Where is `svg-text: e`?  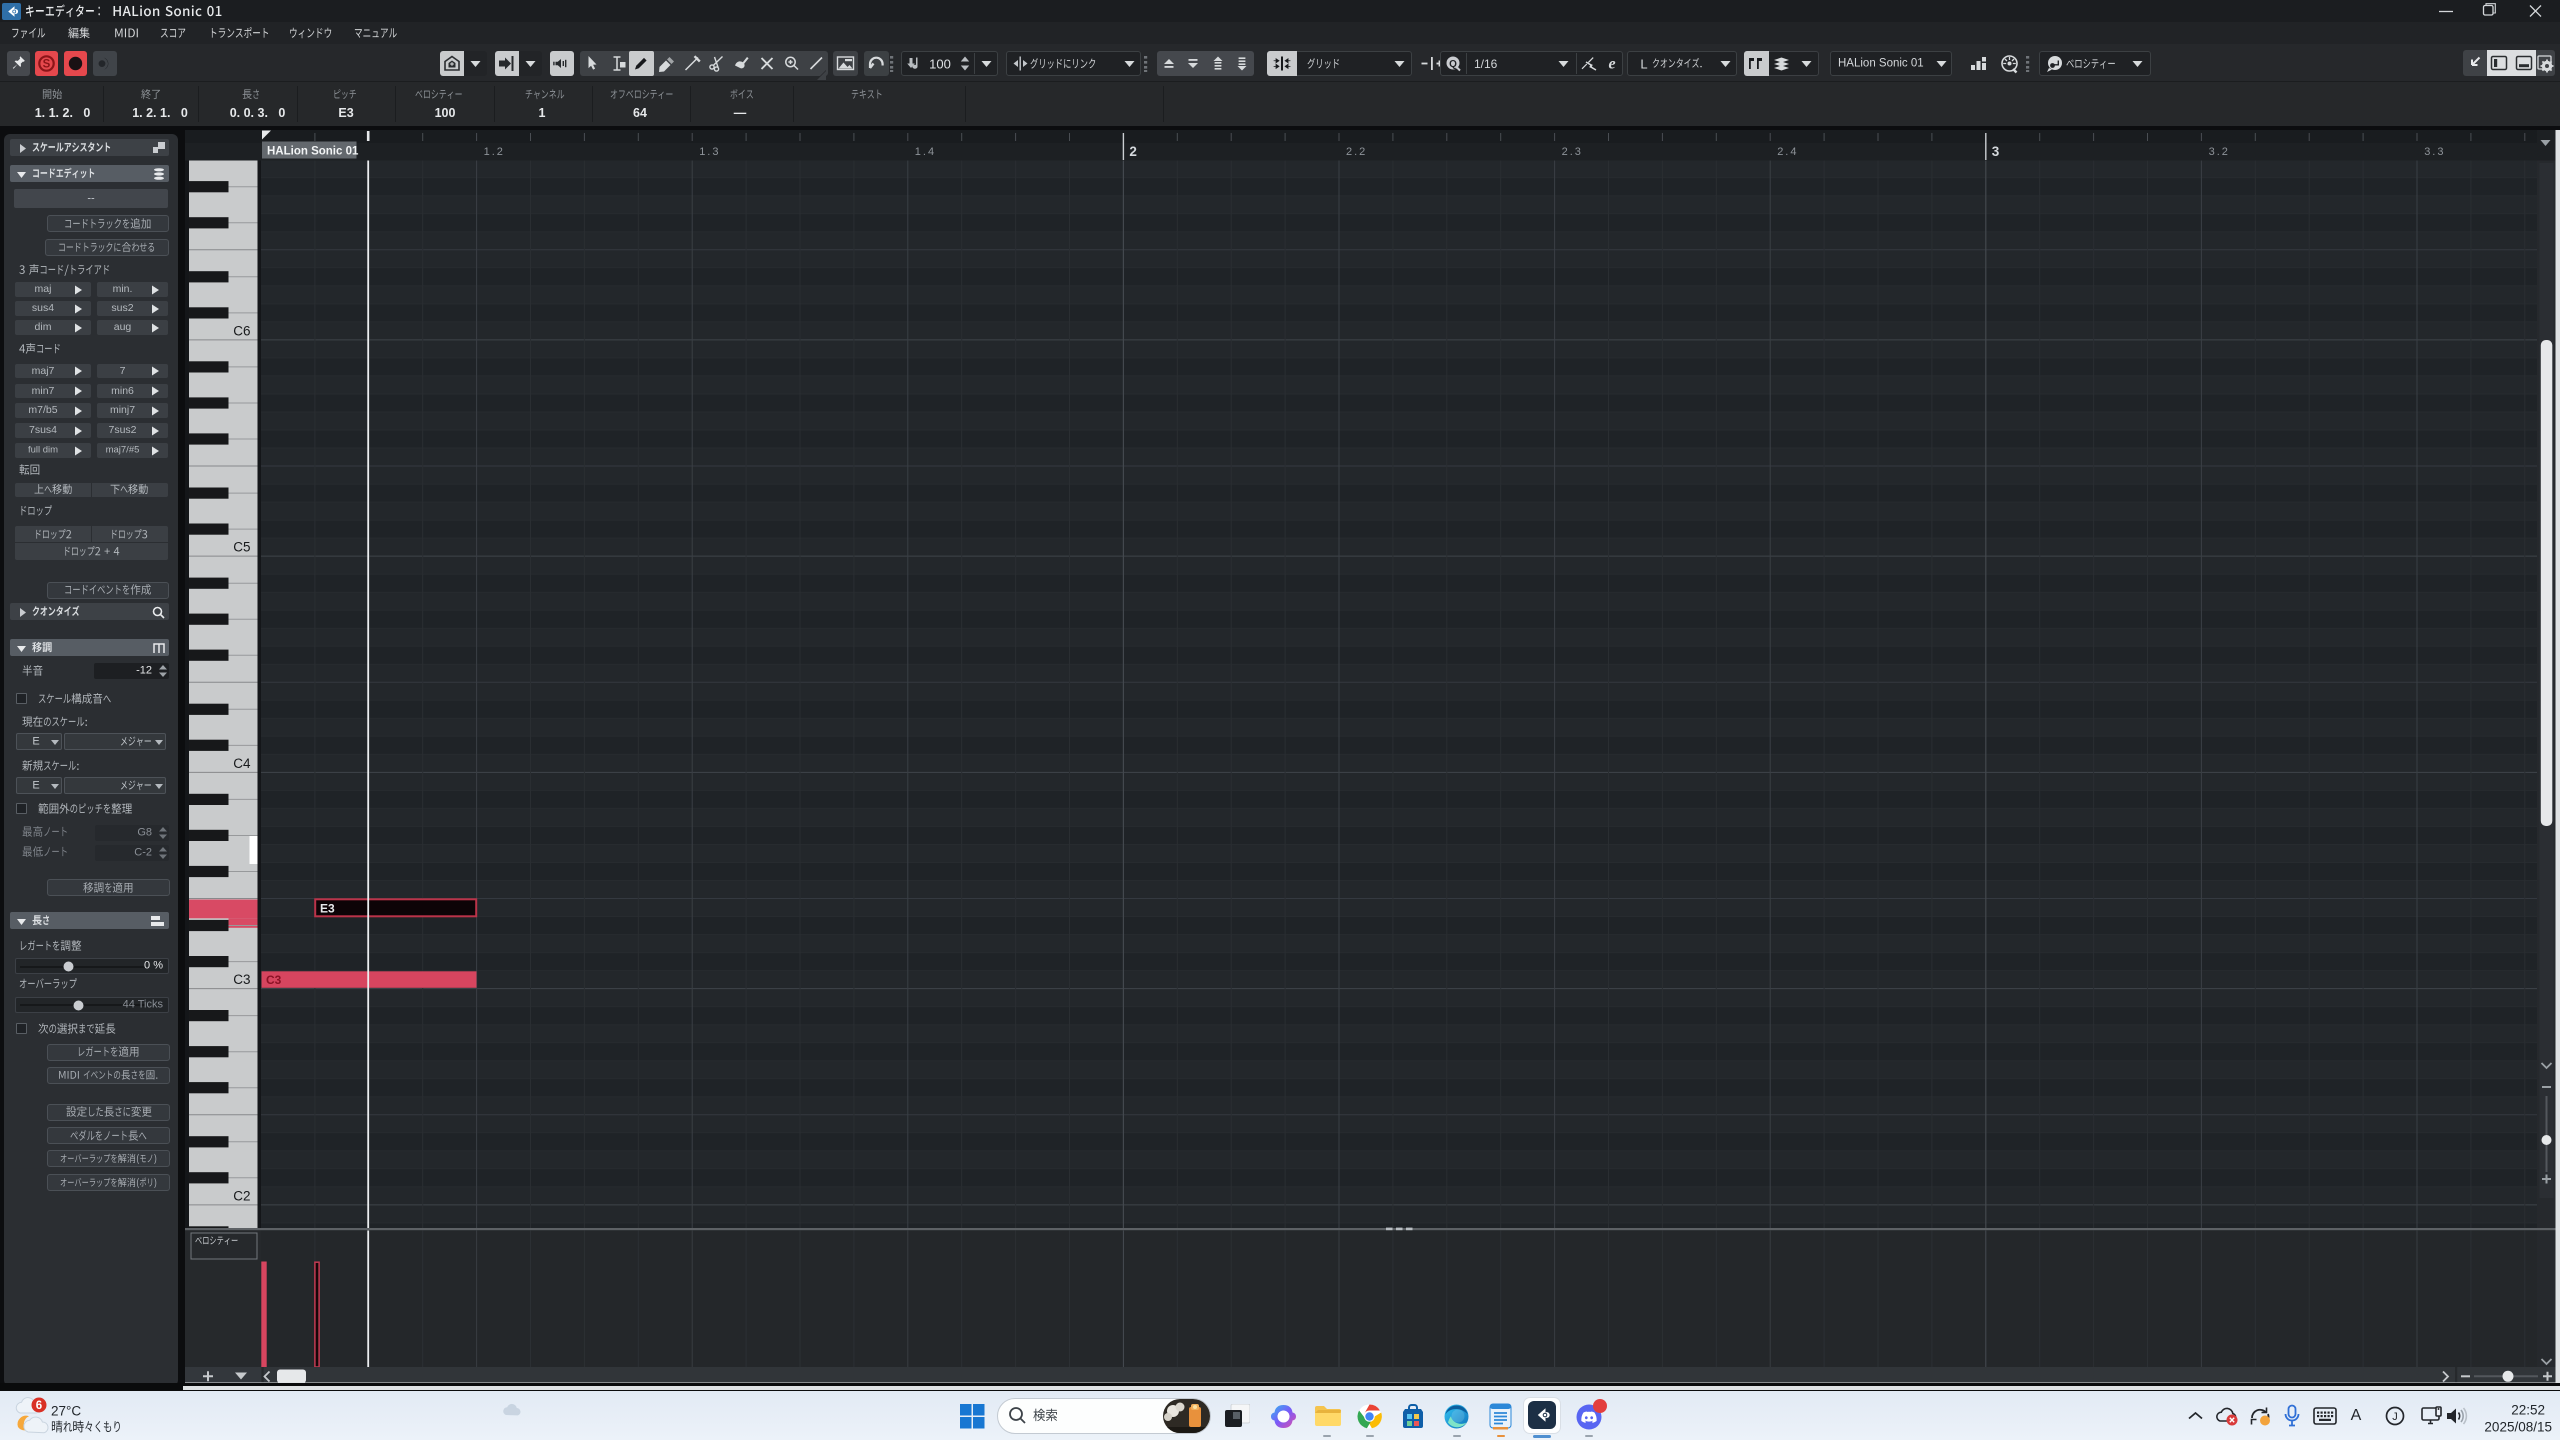 svg-text: e is located at coordinates (1611, 64).